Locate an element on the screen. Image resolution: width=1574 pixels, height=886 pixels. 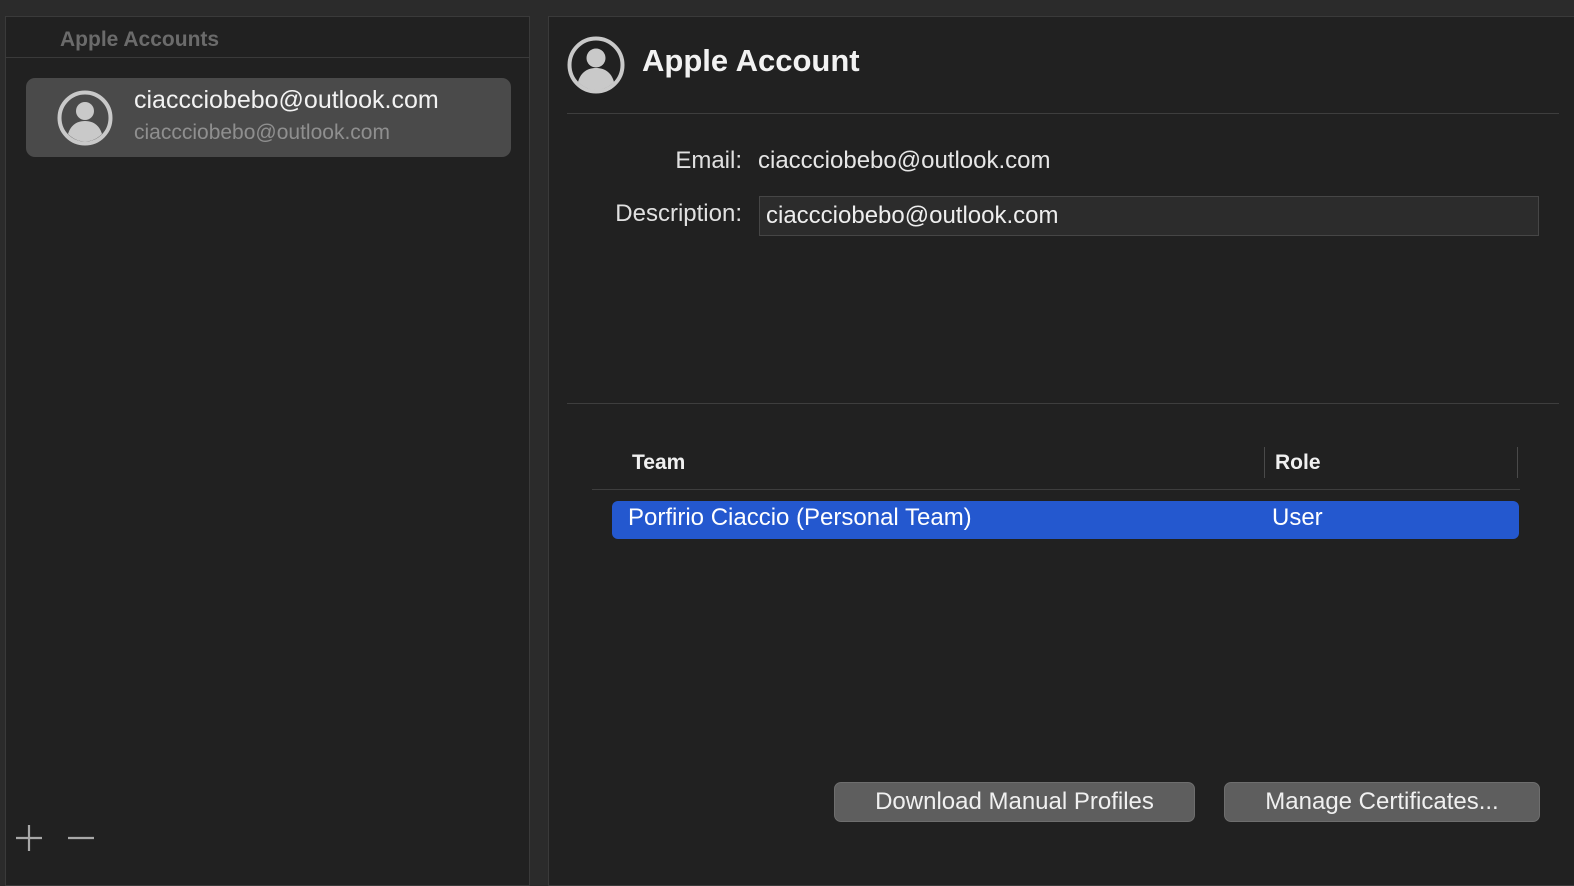
minus-icon is located at coordinates (81, 838).